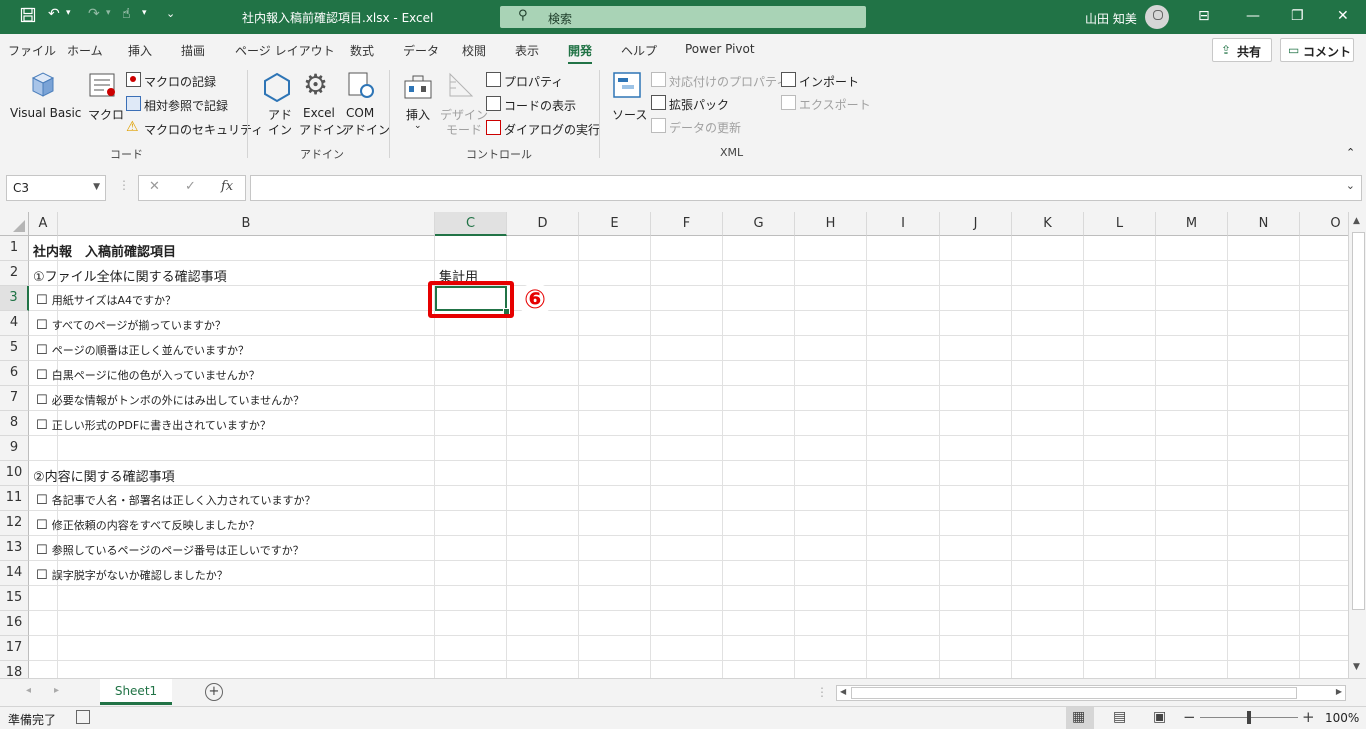  I want to click on macro-record-status-icon, so click(83, 717).